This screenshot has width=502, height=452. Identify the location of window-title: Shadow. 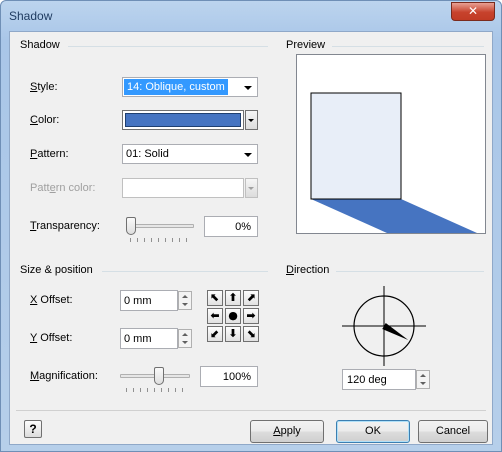
(31, 16).